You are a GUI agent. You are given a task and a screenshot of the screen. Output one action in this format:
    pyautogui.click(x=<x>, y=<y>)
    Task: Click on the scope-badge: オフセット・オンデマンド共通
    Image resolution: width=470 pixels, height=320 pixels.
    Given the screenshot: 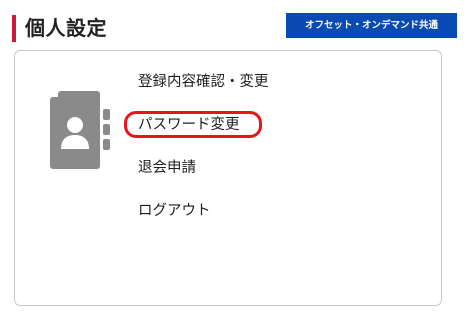 What is the action you would take?
    pyautogui.click(x=371, y=25)
    